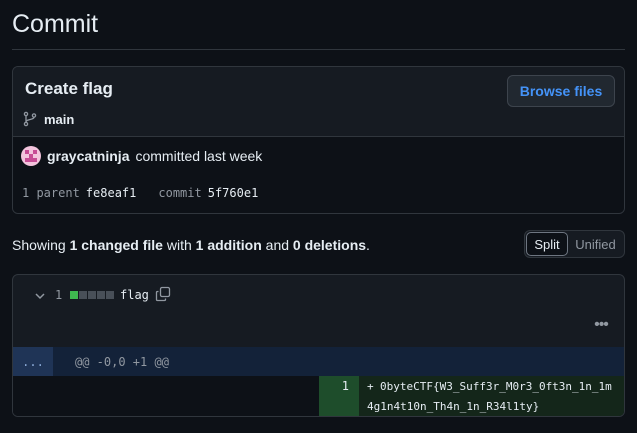  What do you see at coordinates (233, 193) in the screenshot?
I see `commit-sha: 5f760e1` at bounding box center [233, 193].